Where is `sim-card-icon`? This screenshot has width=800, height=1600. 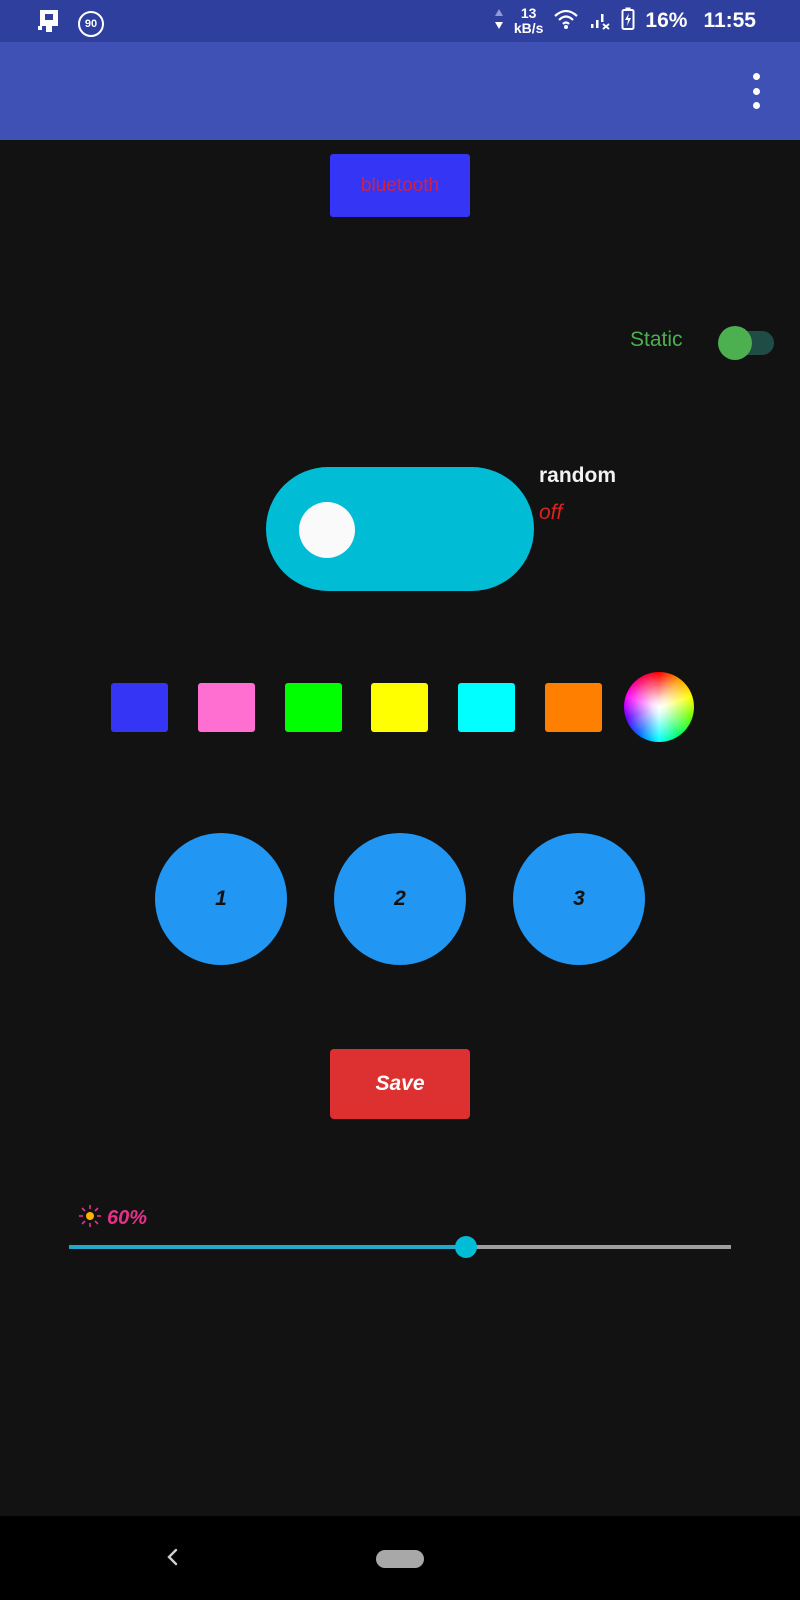
sim-card-icon is located at coordinates (49, 23).